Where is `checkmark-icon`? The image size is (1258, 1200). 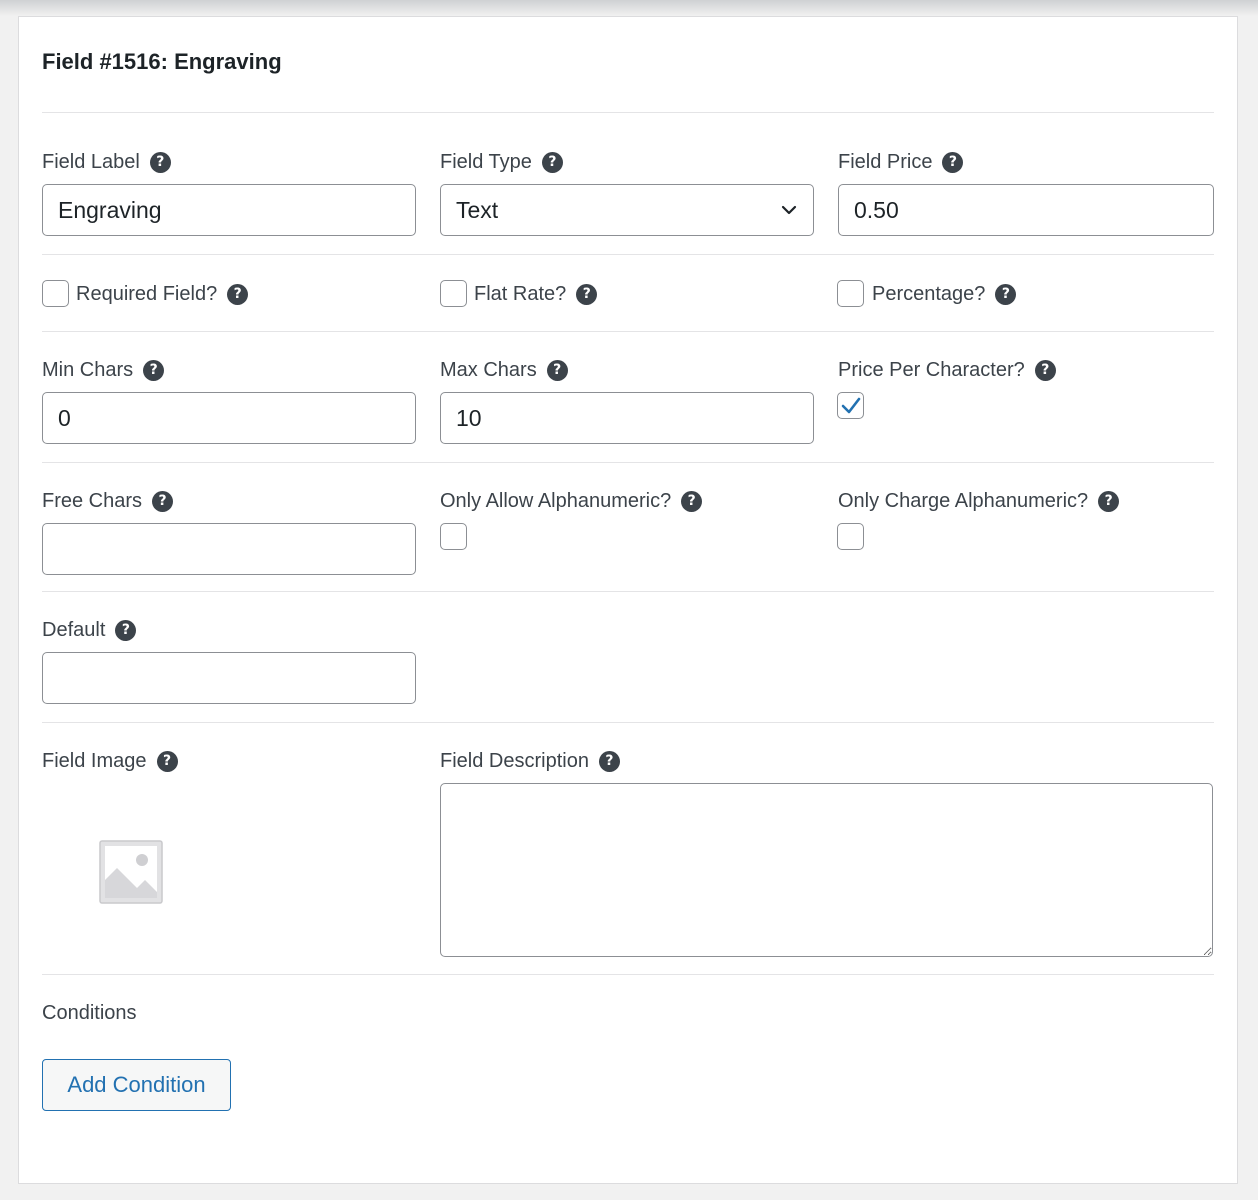 checkmark-icon is located at coordinates (851, 405).